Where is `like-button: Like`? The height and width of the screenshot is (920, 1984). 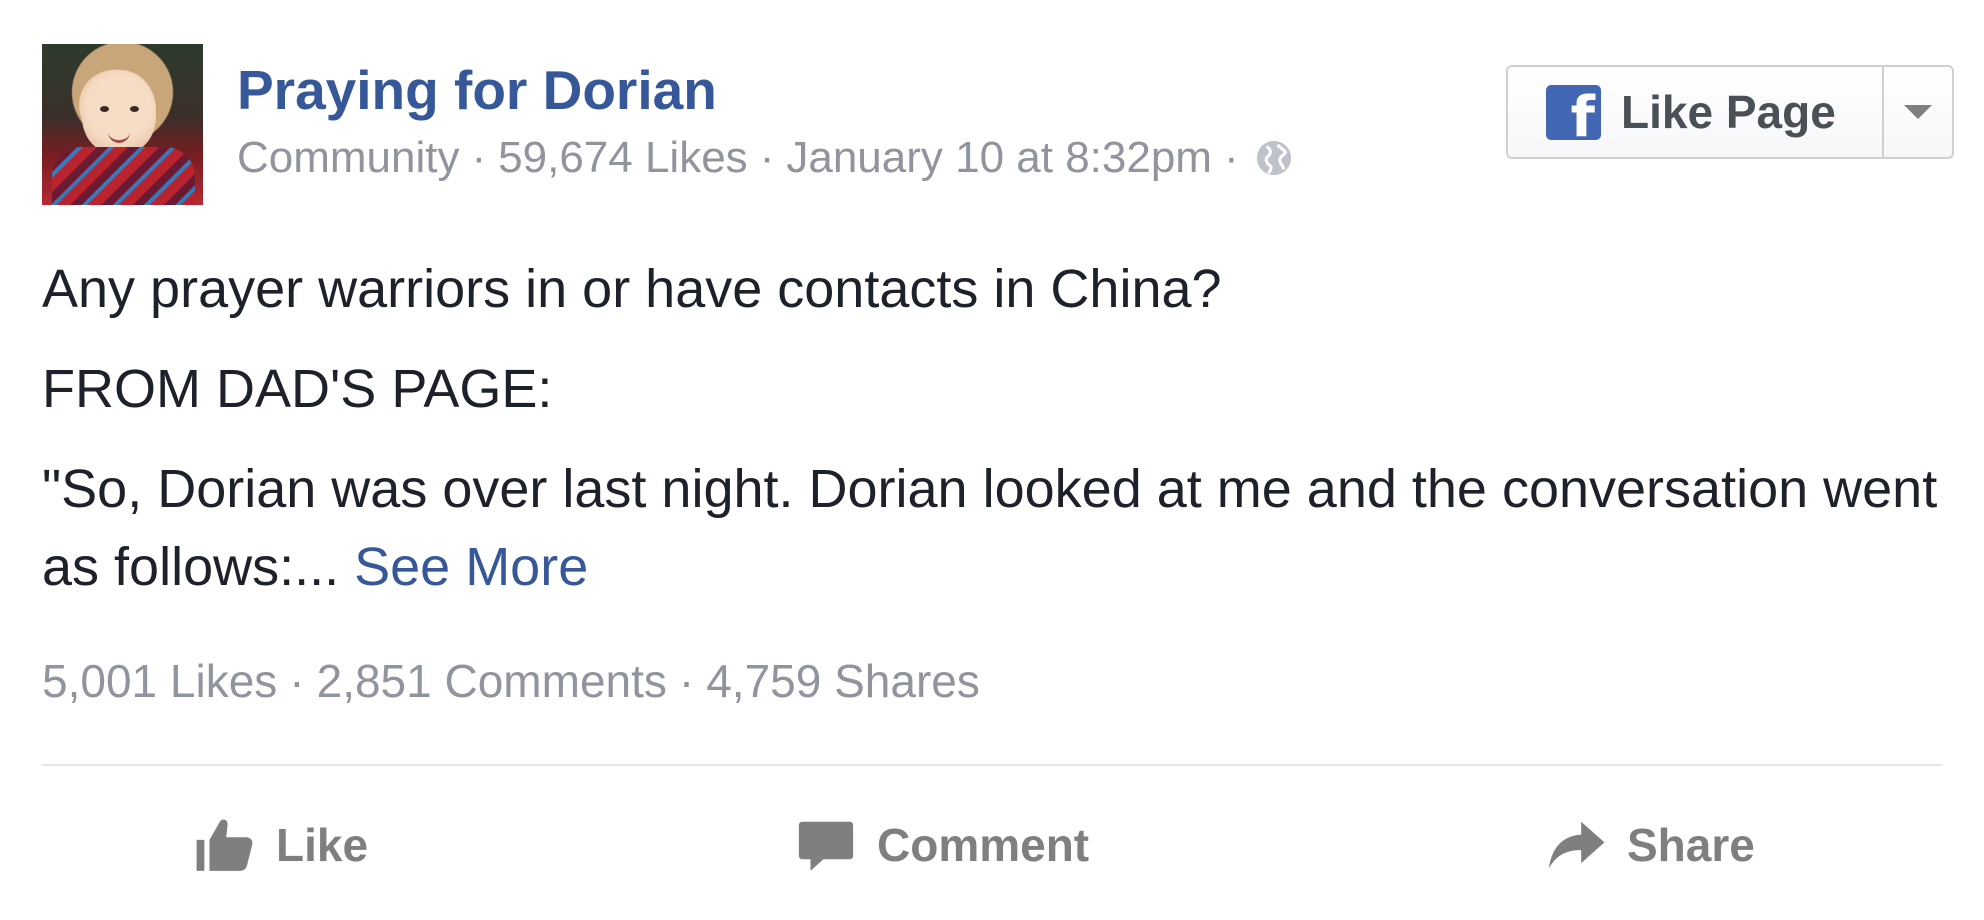
like-button: Like is located at coordinates (281, 845).